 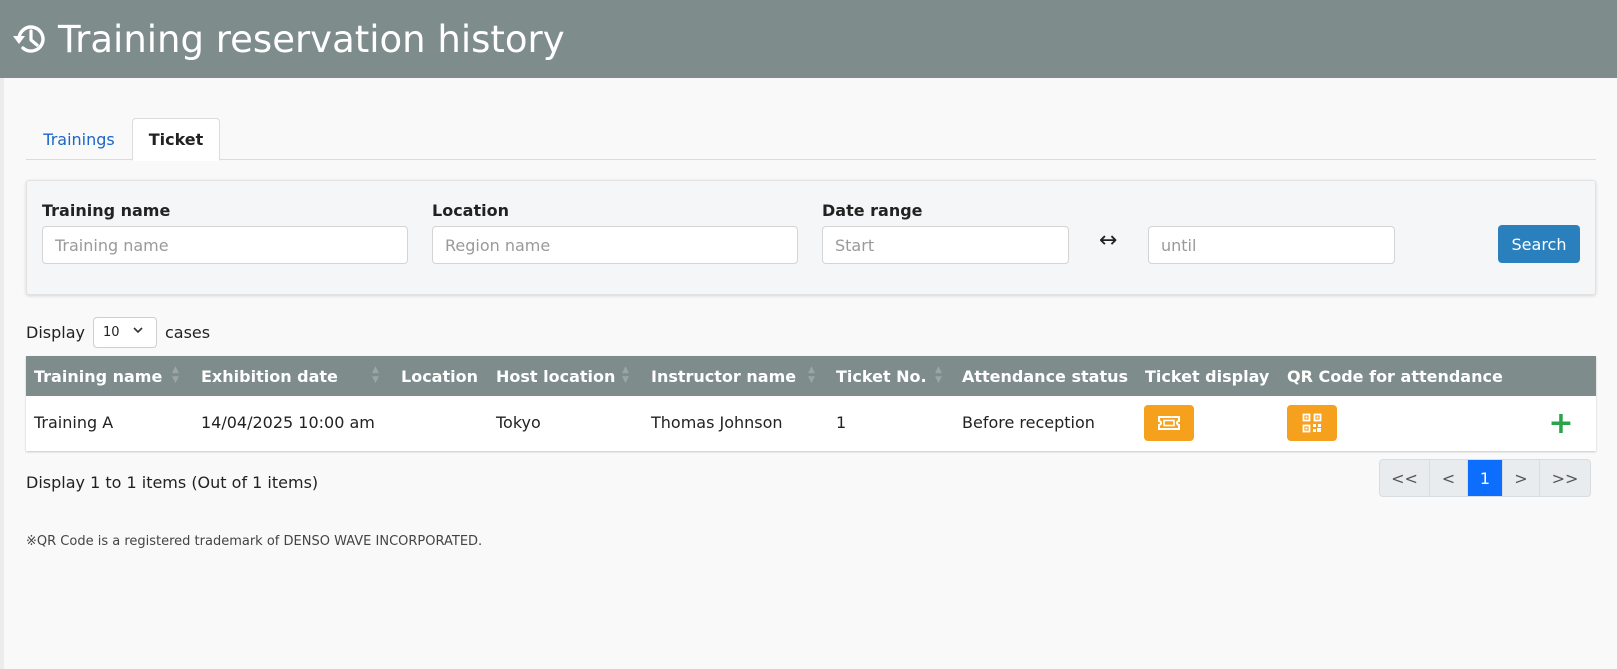 I want to click on ticket-display-button, so click(x=1169, y=423).